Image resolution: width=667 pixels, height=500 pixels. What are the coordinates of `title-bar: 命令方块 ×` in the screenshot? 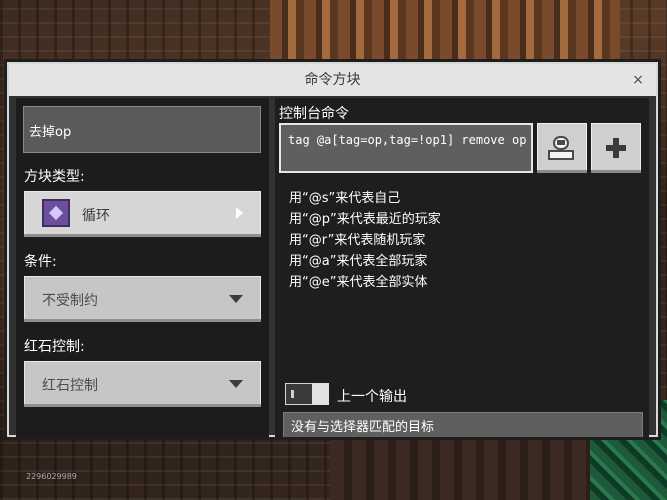 It's located at (332, 80).